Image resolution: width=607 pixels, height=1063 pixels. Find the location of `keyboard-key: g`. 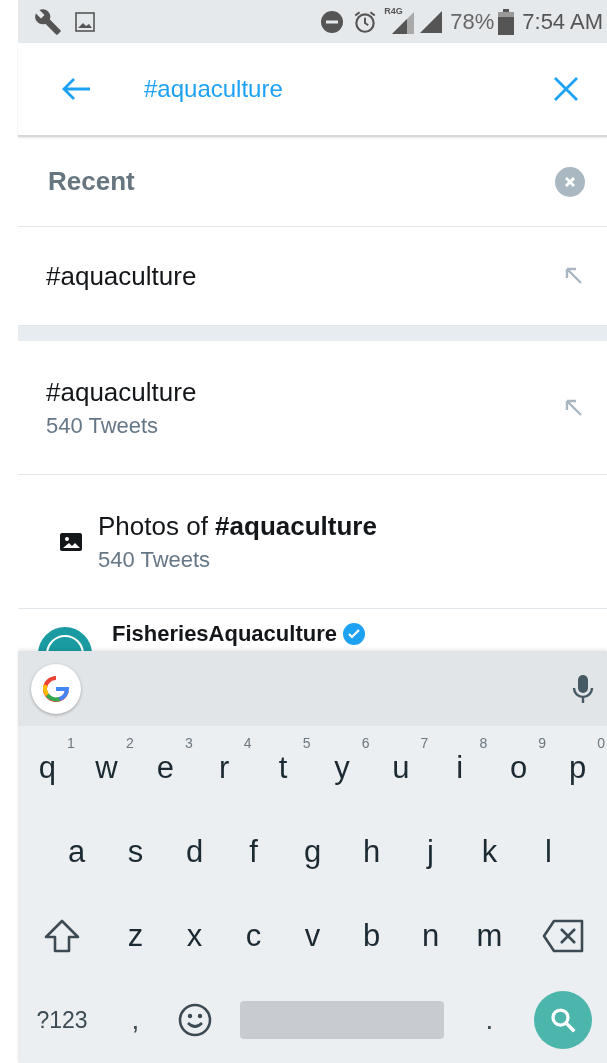

keyboard-key: g is located at coordinates (312, 852).